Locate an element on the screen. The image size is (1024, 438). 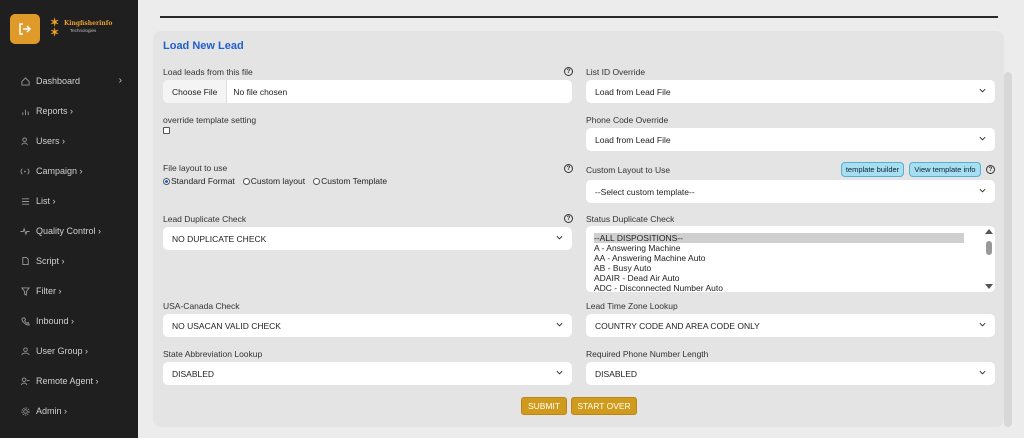
required-phone-length-label: Required Phone Number Length is located at coordinates (647, 354).